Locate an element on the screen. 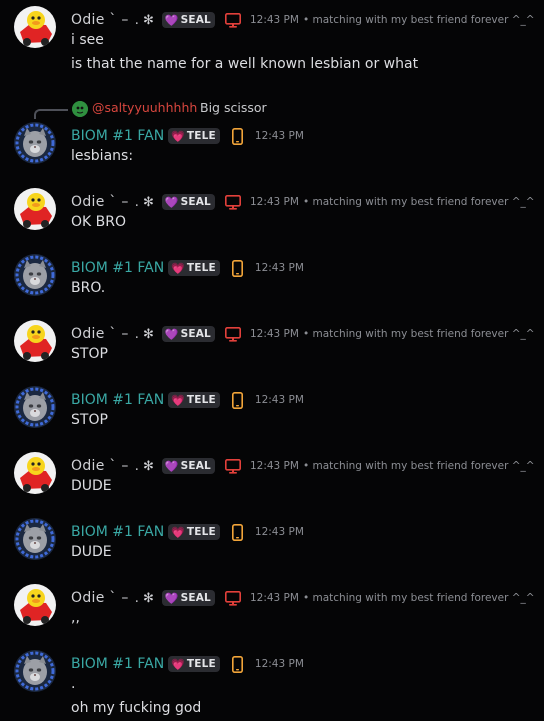  message-text: i see is located at coordinates (87, 40).